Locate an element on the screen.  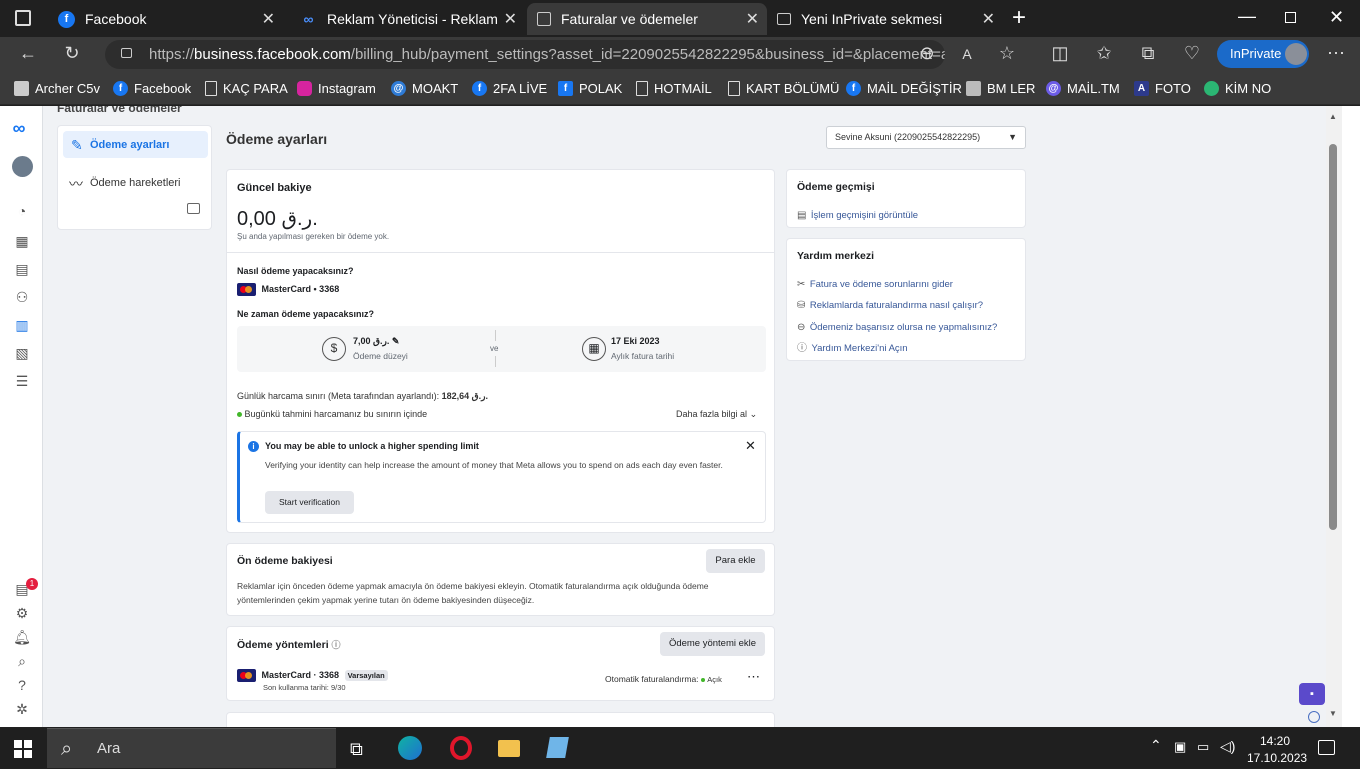
minimize-button: — is located at coordinates (1247, 16).